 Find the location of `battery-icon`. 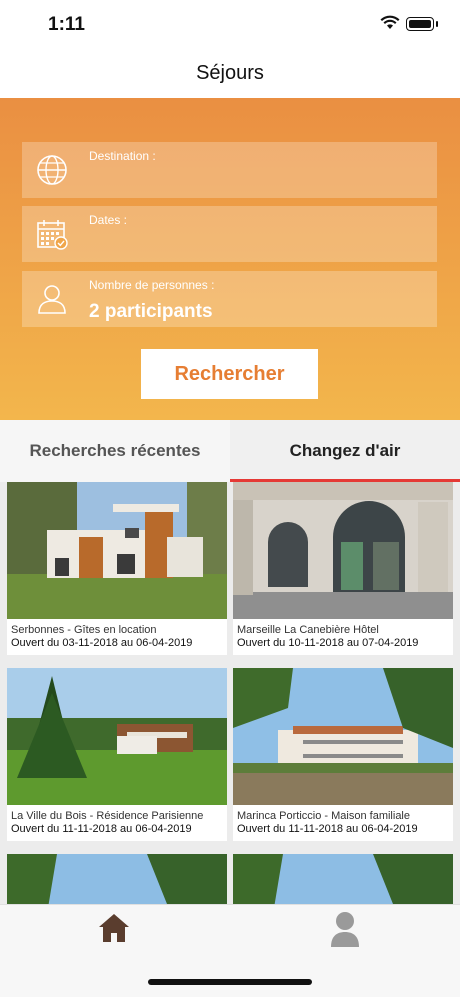

battery-icon is located at coordinates (422, 24).